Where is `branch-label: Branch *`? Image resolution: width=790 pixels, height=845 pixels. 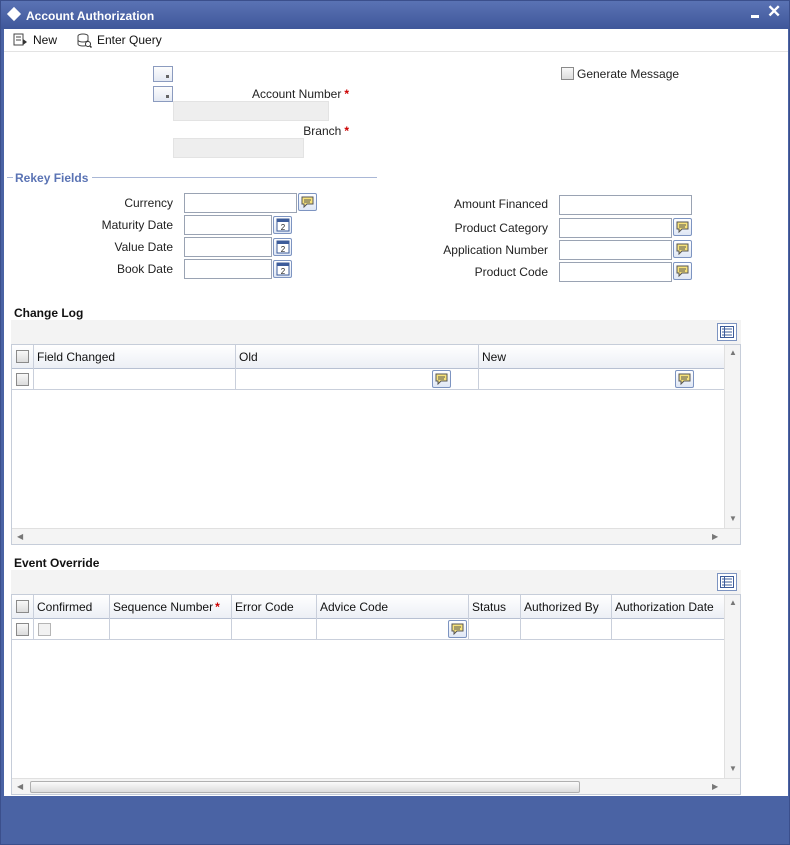 branch-label: Branch * is located at coordinates (326, 131).